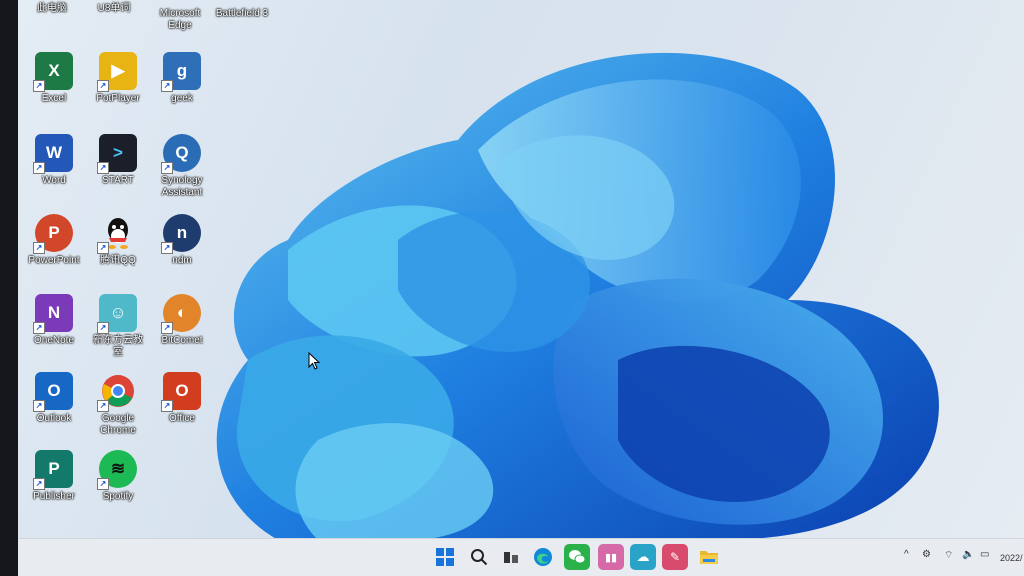 The height and width of the screenshot is (576, 1024). Describe the element at coordinates (906, 554) in the screenshot. I see `tray-chevron-icon: ^` at that location.